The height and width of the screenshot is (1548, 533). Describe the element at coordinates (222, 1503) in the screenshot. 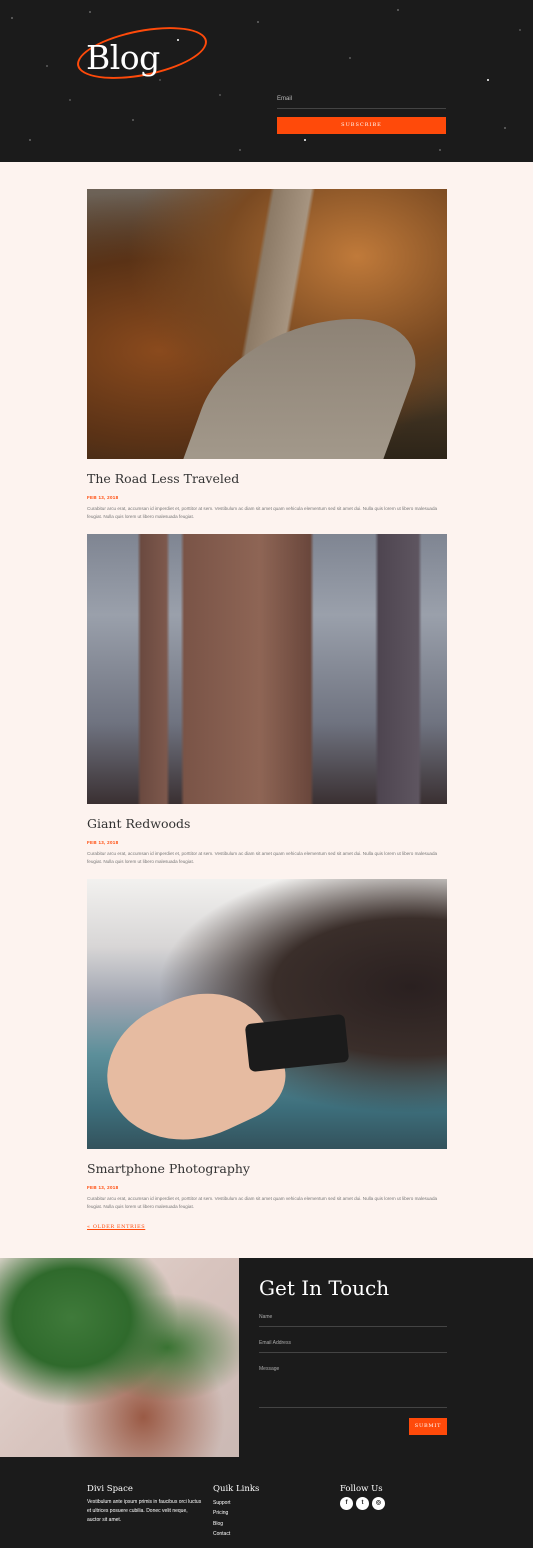

I see `footer-link-support: Support` at that location.